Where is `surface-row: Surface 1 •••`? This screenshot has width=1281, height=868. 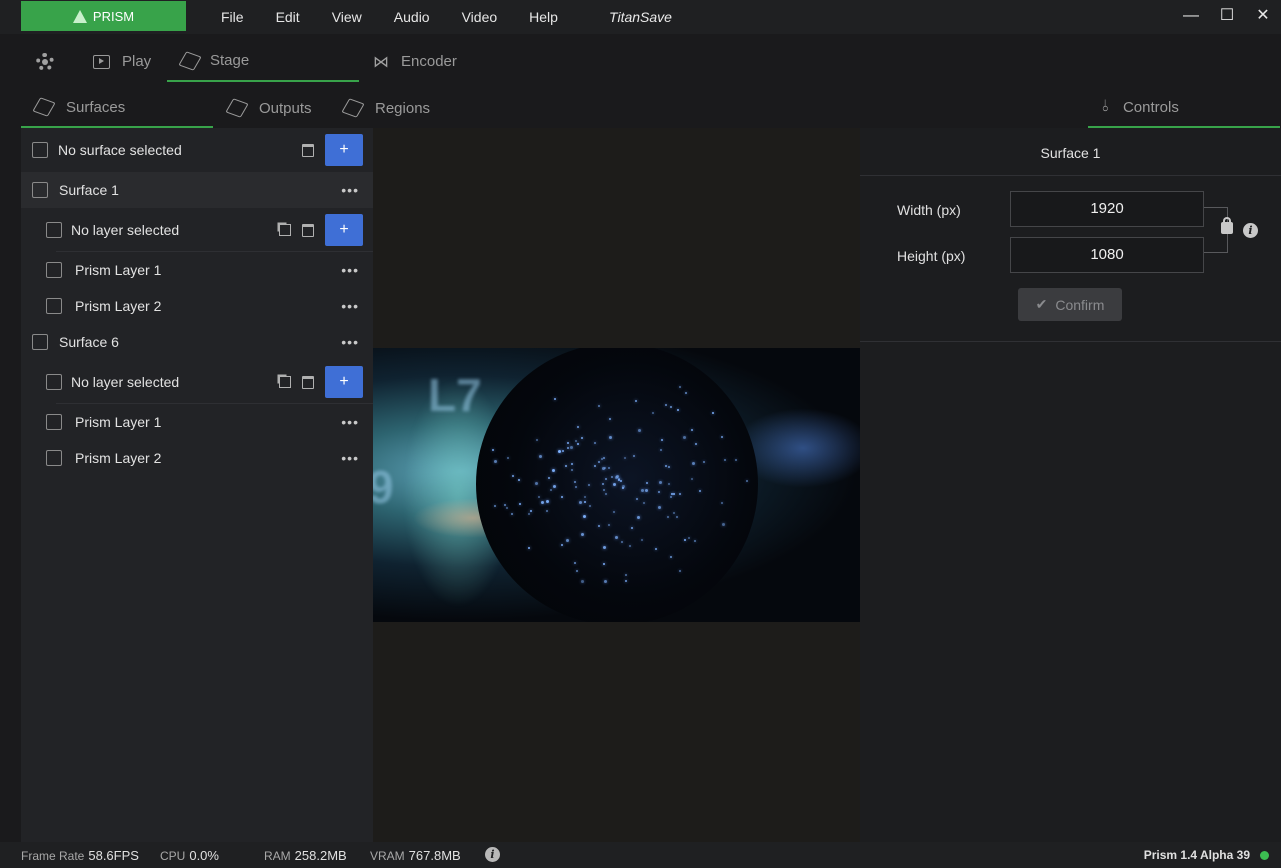 surface-row: Surface 1 ••• is located at coordinates (197, 190).